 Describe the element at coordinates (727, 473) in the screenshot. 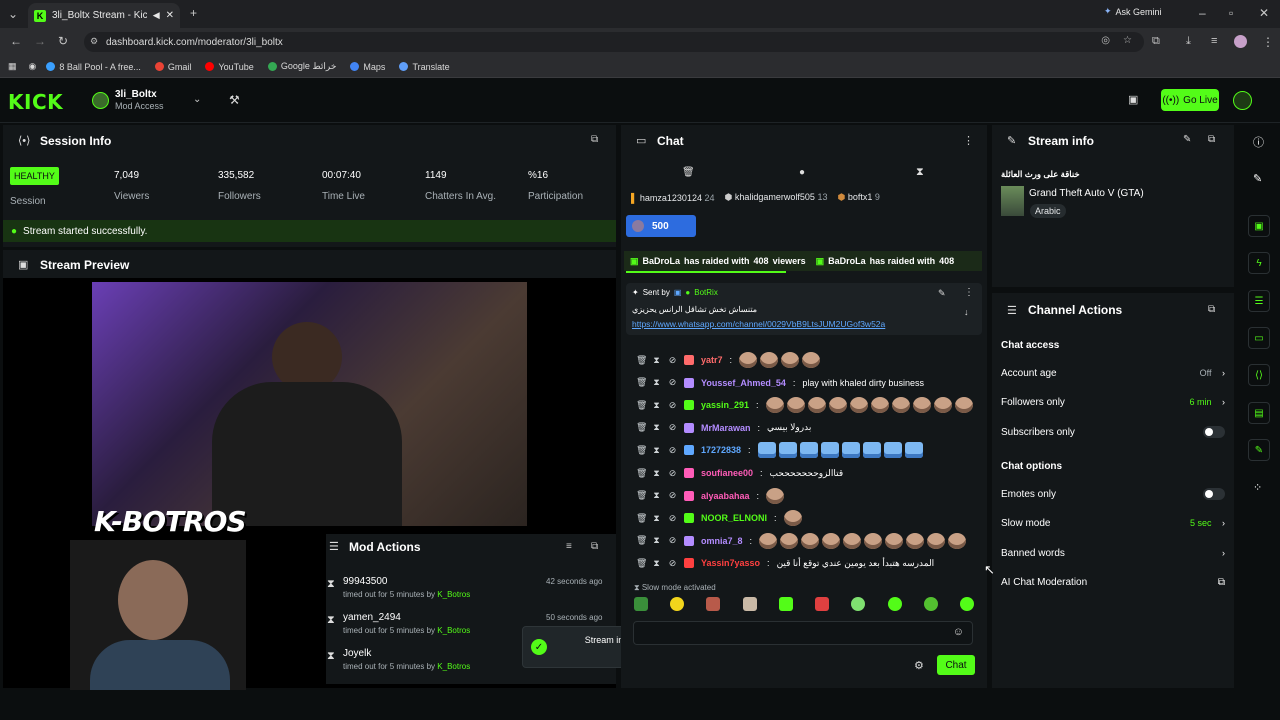

I see `chat-username: soufianee00` at that location.